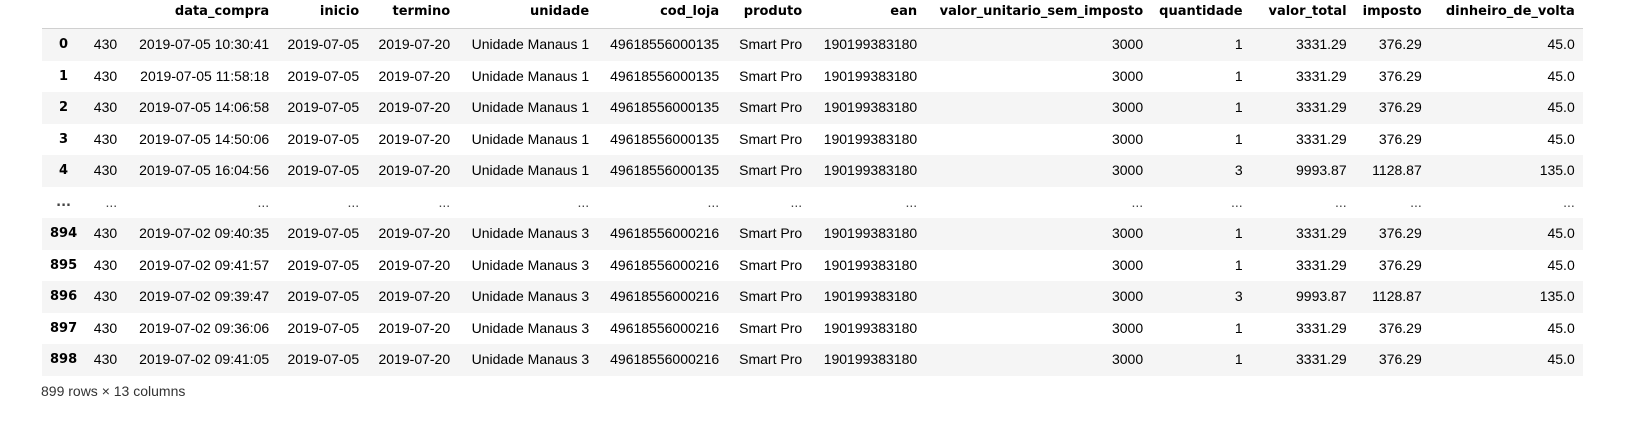 The width and height of the screenshot is (1638, 425). What do you see at coordinates (1321, 296) in the screenshot?
I see `table-cell: 9993.87` at bounding box center [1321, 296].